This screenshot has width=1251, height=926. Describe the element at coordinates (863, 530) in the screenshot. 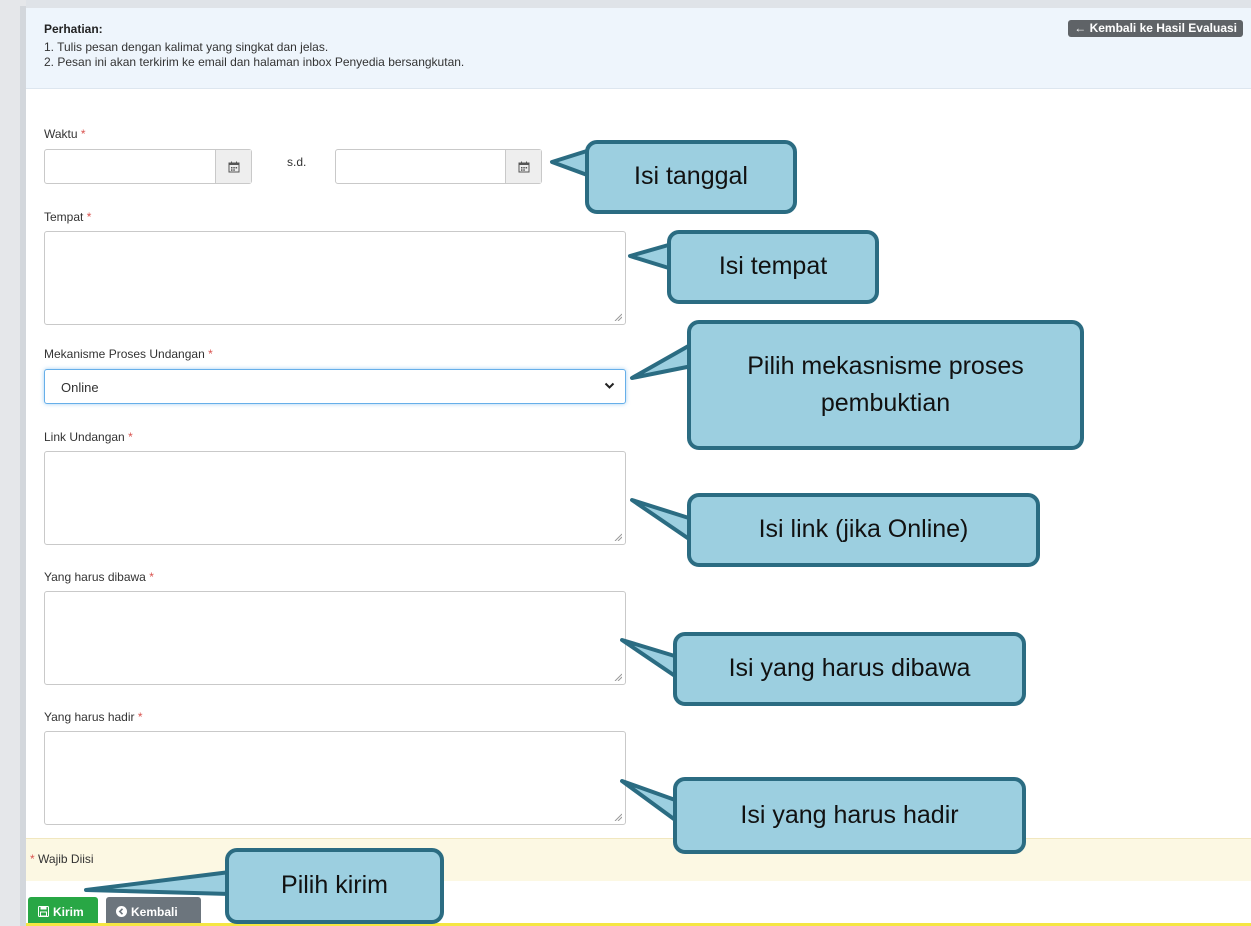

I see `callout-link: Isi link (jika Online)` at that location.